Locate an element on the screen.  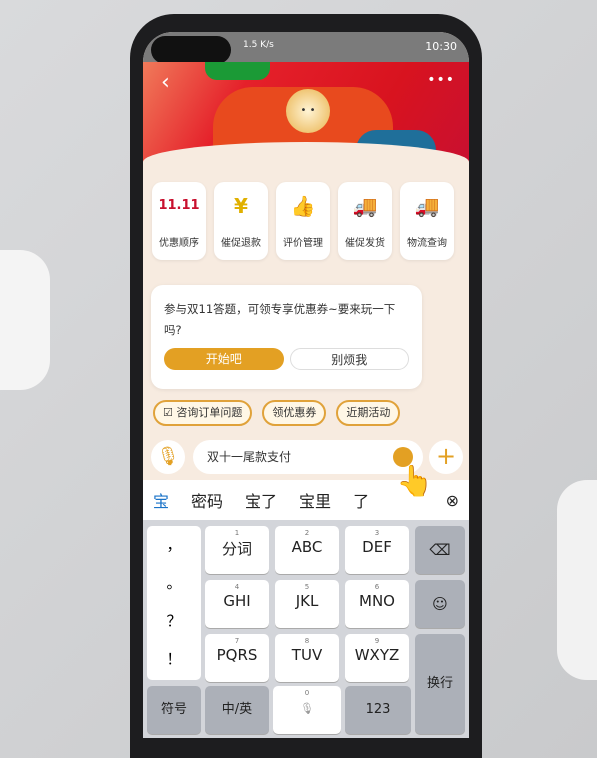
enter-key: 换行 is located at coordinates (440, 684).